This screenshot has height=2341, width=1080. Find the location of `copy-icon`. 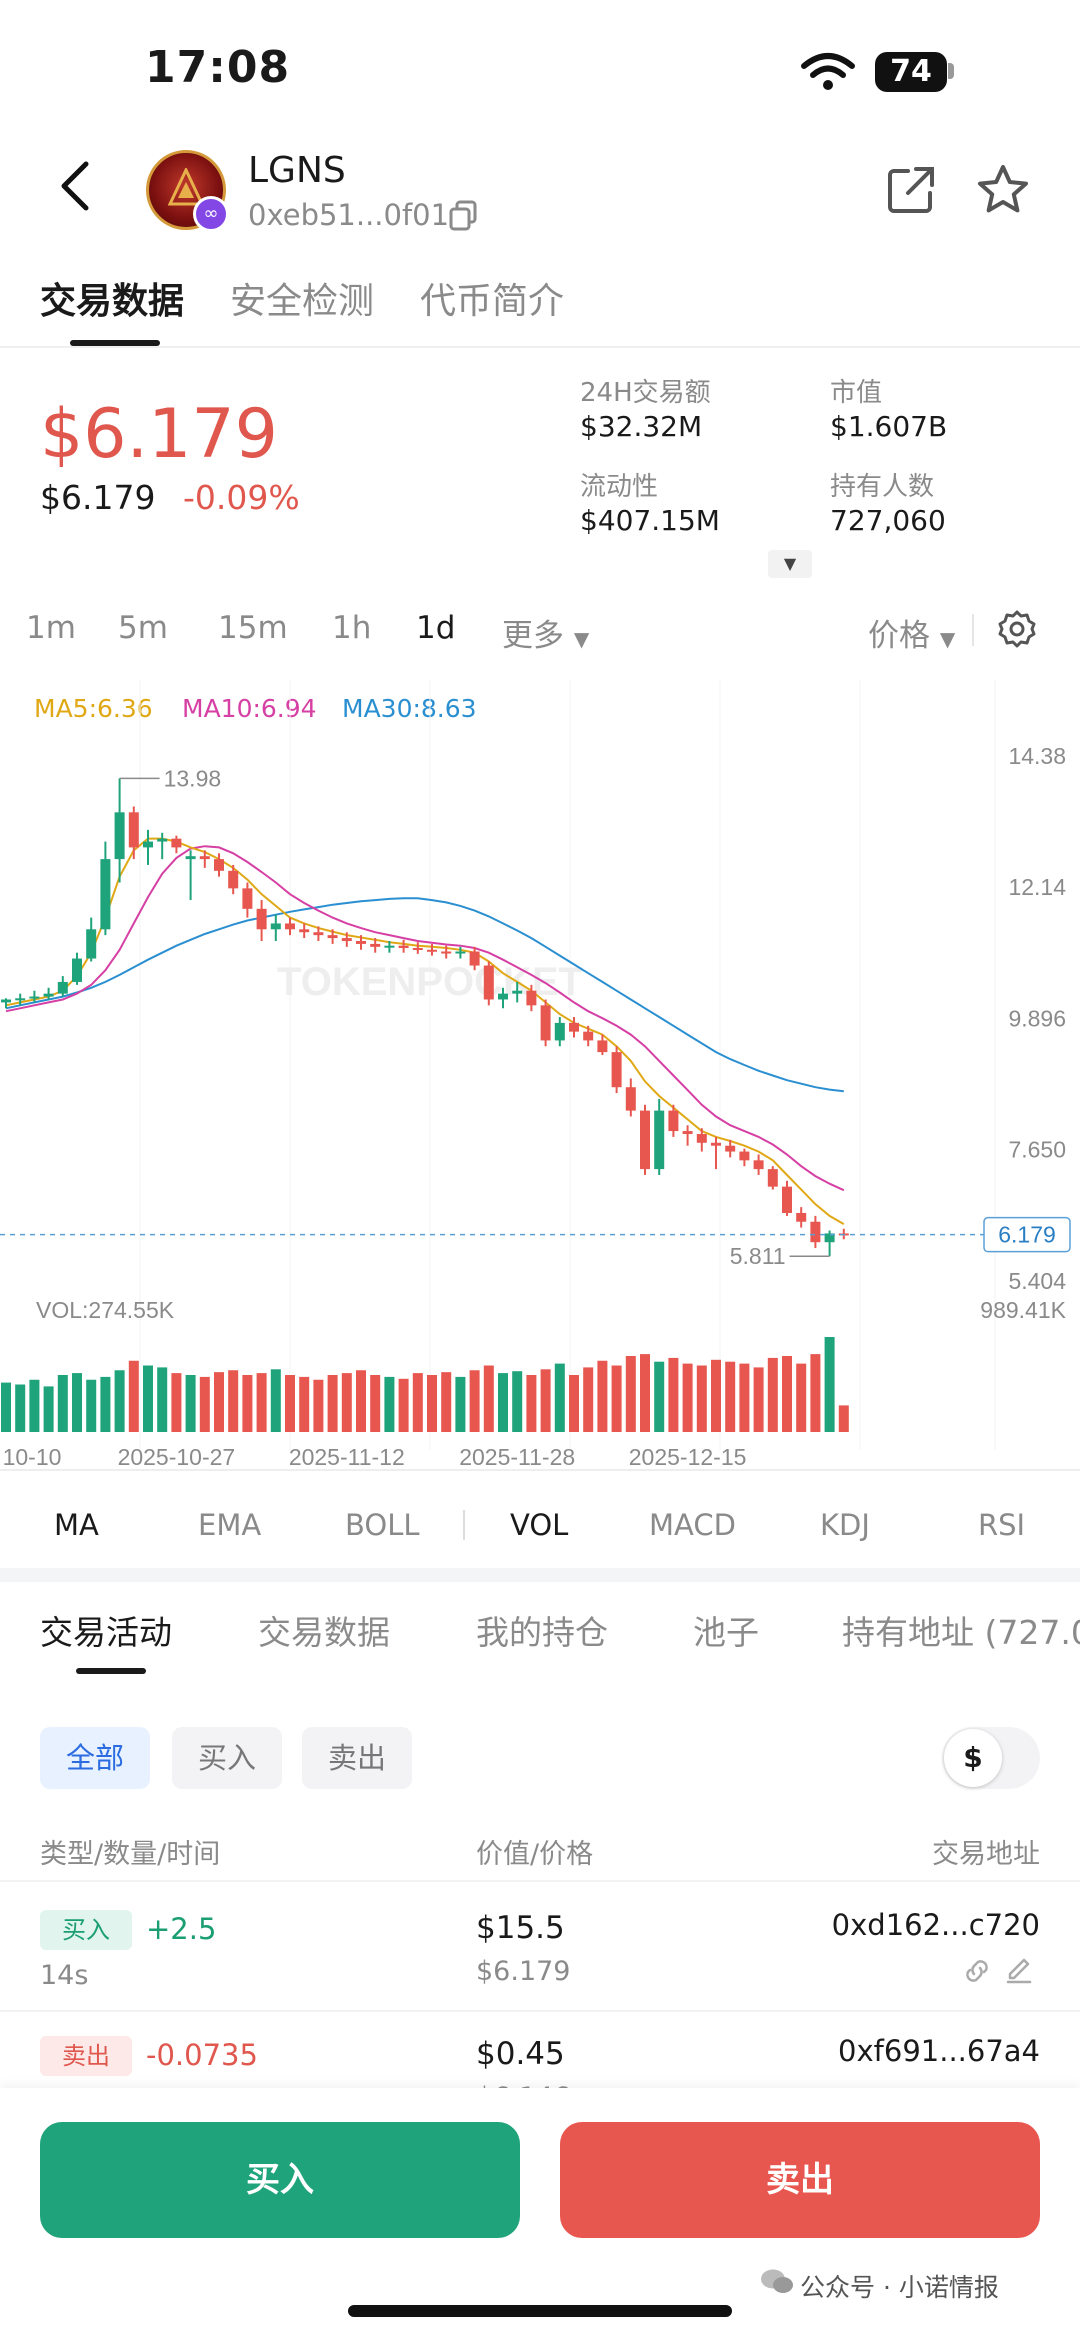

copy-icon is located at coordinates (463, 216).